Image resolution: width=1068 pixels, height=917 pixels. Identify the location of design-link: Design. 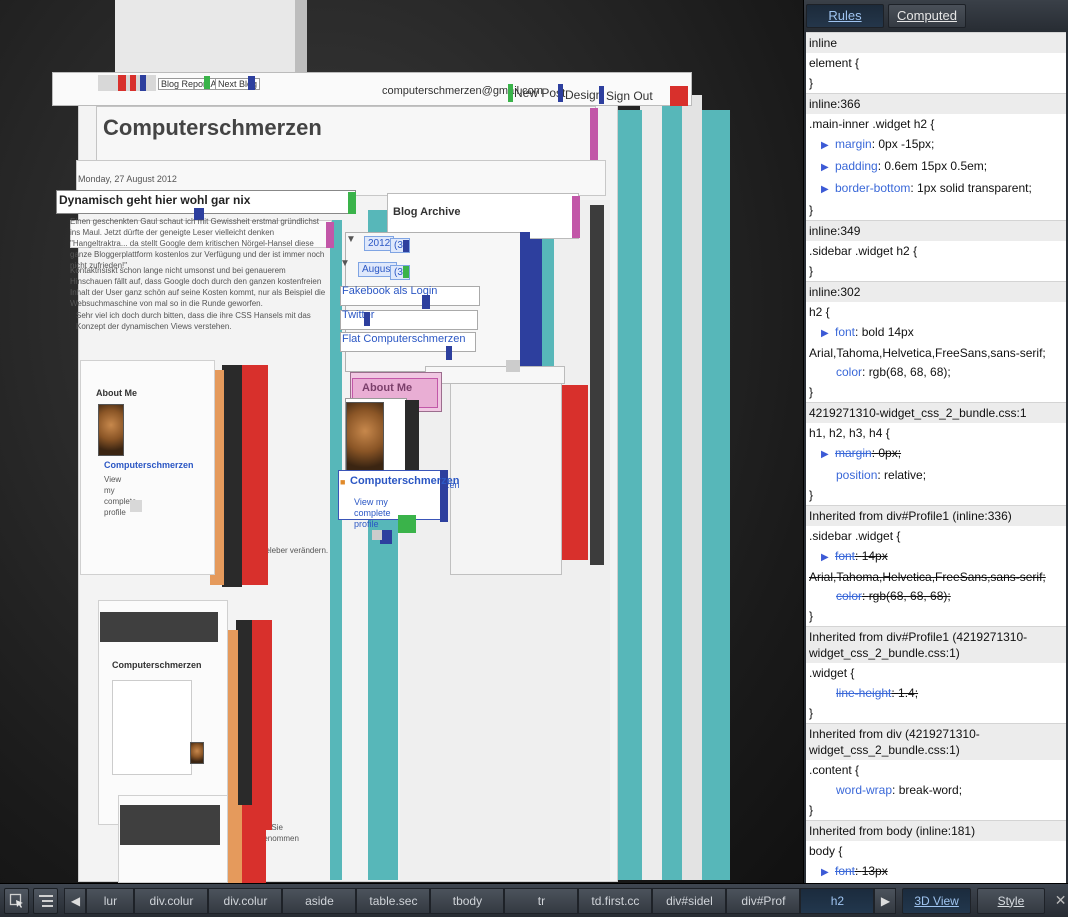
(583, 95).